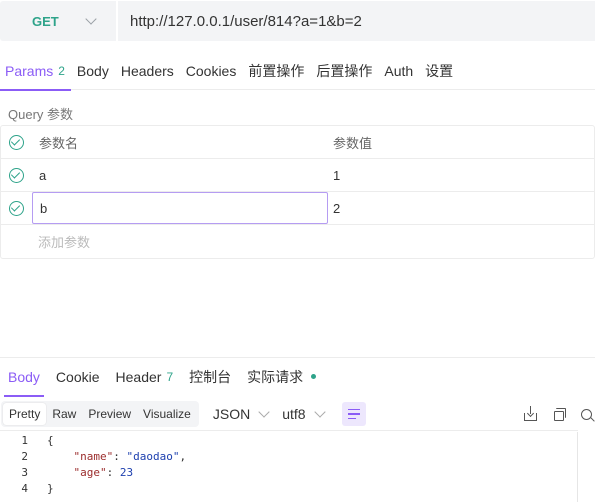 The width and height of the screenshot is (595, 502). What do you see at coordinates (24, 488) in the screenshot?
I see `line-number: 4` at bounding box center [24, 488].